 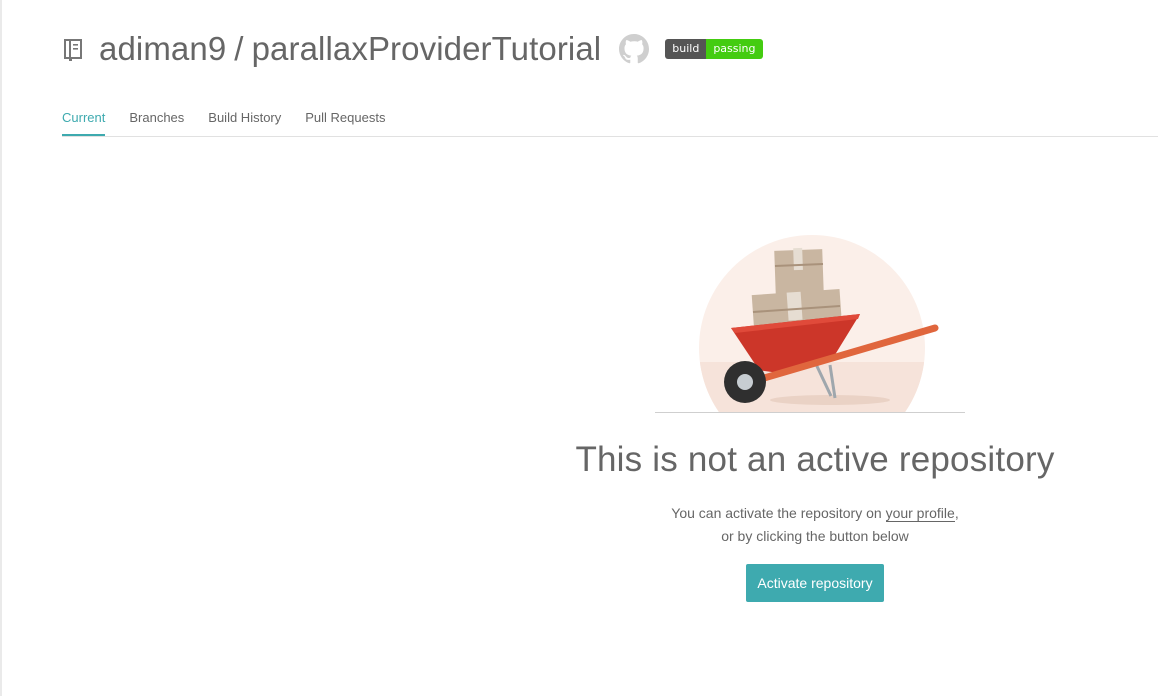 I want to click on tab-pull-requests: Pull Requests, so click(x=345, y=121).